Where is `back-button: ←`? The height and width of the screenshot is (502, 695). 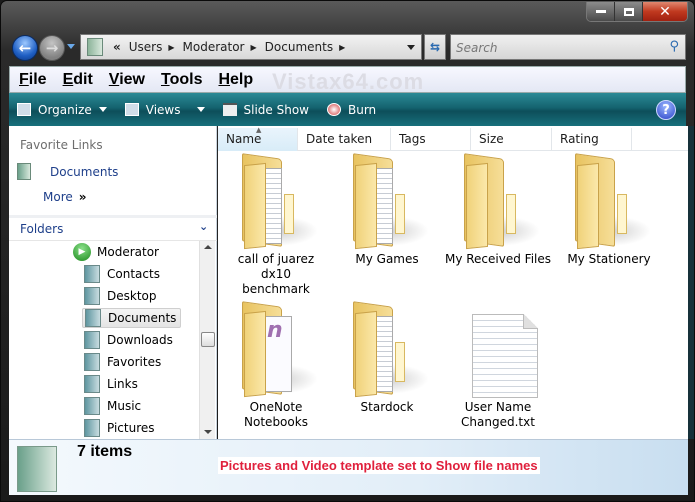
back-button: ← is located at coordinates (25, 48).